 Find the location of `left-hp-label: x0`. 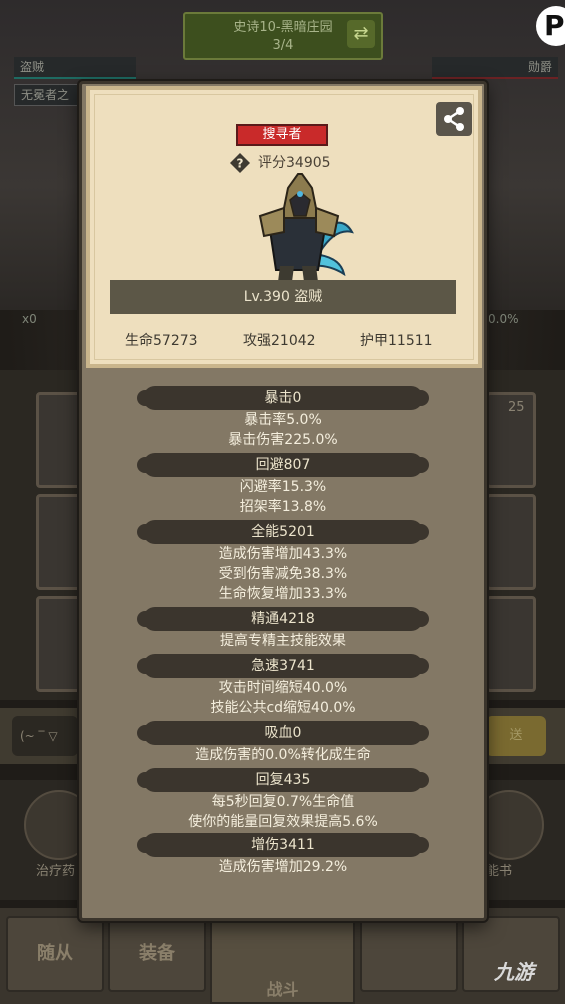

left-hp-label: x0 is located at coordinates (29, 319).